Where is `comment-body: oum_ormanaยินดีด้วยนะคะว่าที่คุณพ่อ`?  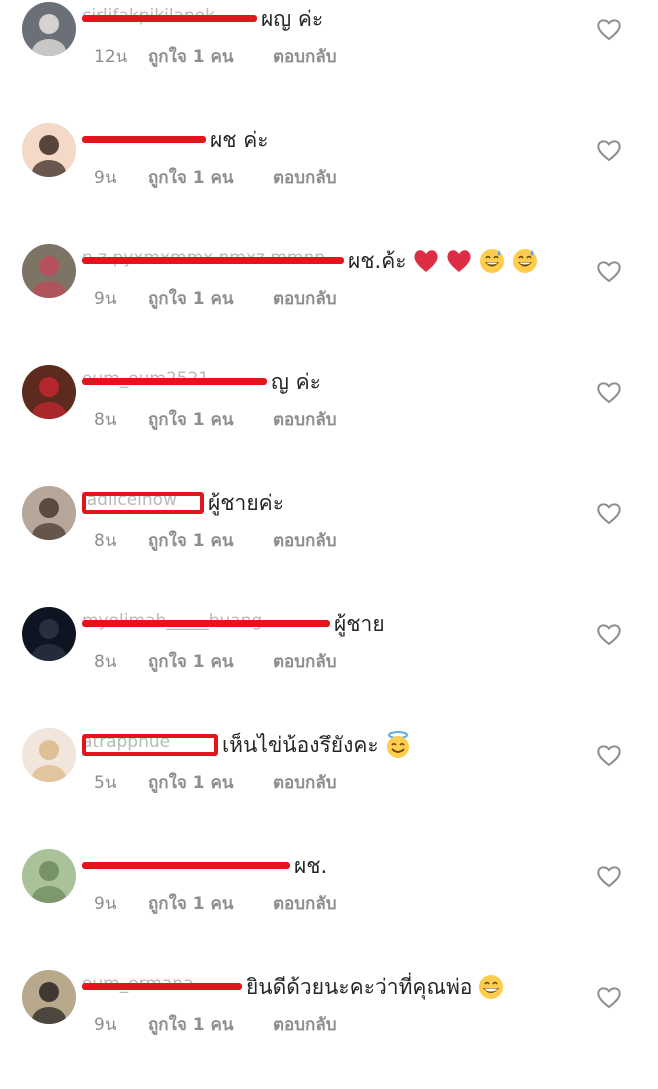 comment-body: oum_ormanaยินดีด้วยนะคะว่าที่คุณพ่อ is located at coordinates (293, 987).